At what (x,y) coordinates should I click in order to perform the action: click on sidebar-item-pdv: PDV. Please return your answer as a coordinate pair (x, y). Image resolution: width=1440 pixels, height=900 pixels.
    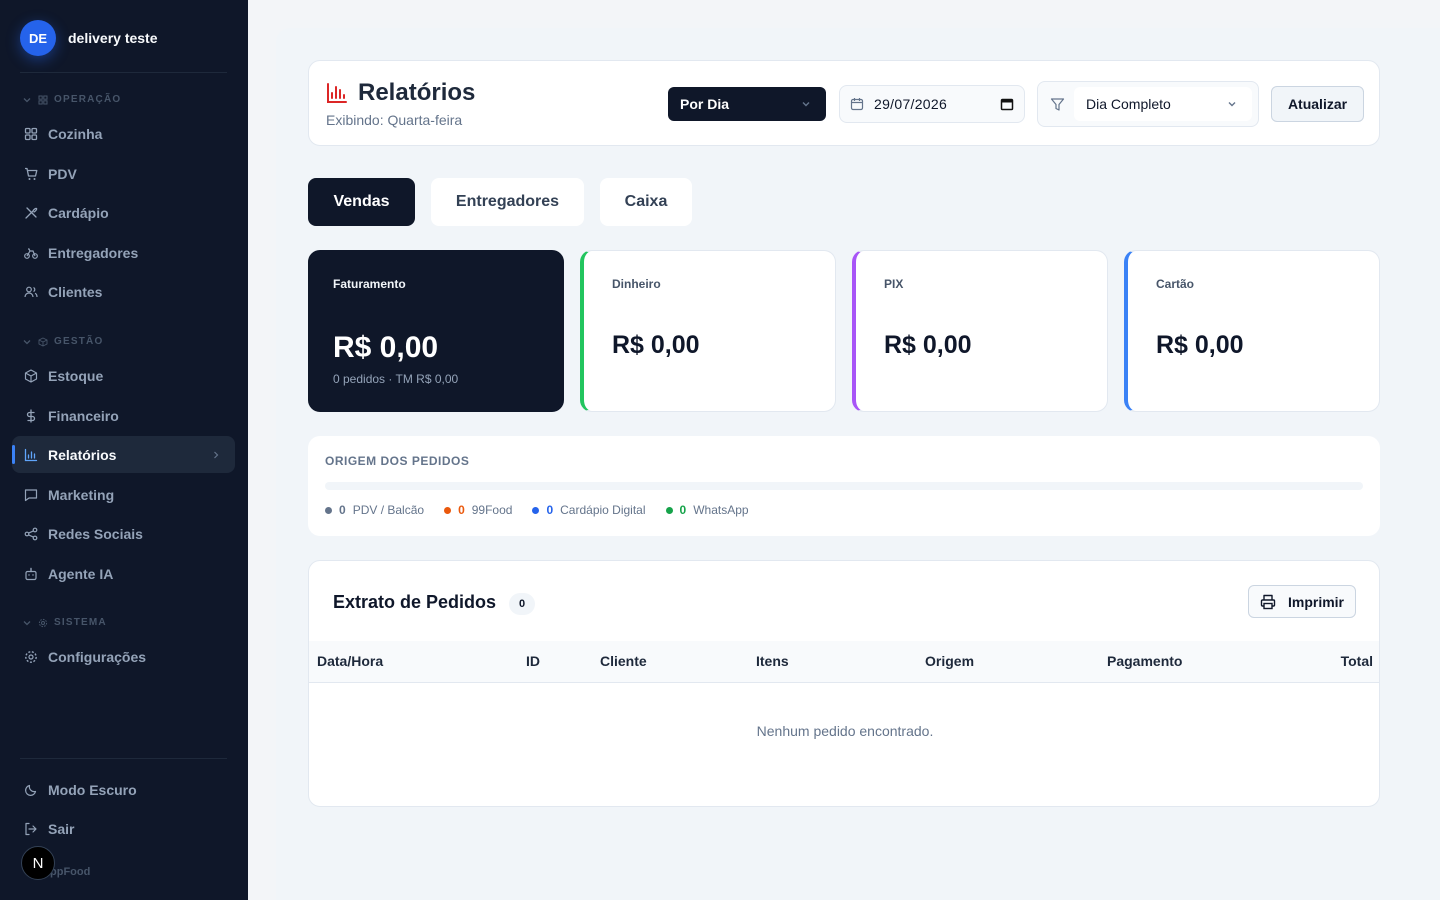
    Looking at the image, I should click on (123, 173).